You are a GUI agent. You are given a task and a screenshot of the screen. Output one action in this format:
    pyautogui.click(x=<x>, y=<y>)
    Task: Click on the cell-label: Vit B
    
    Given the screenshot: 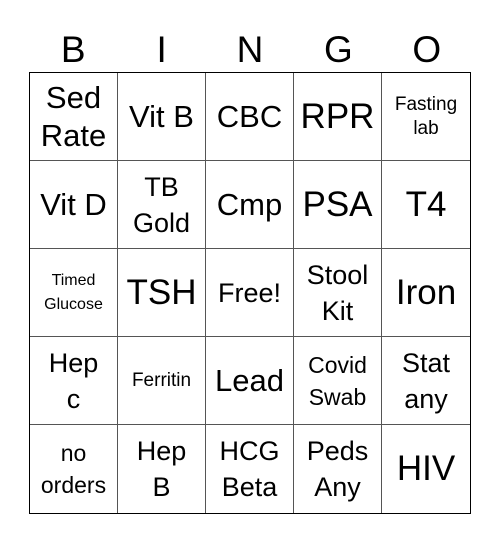 What is the action you would take?
    pyautogui.click(x=161, y=116)
    